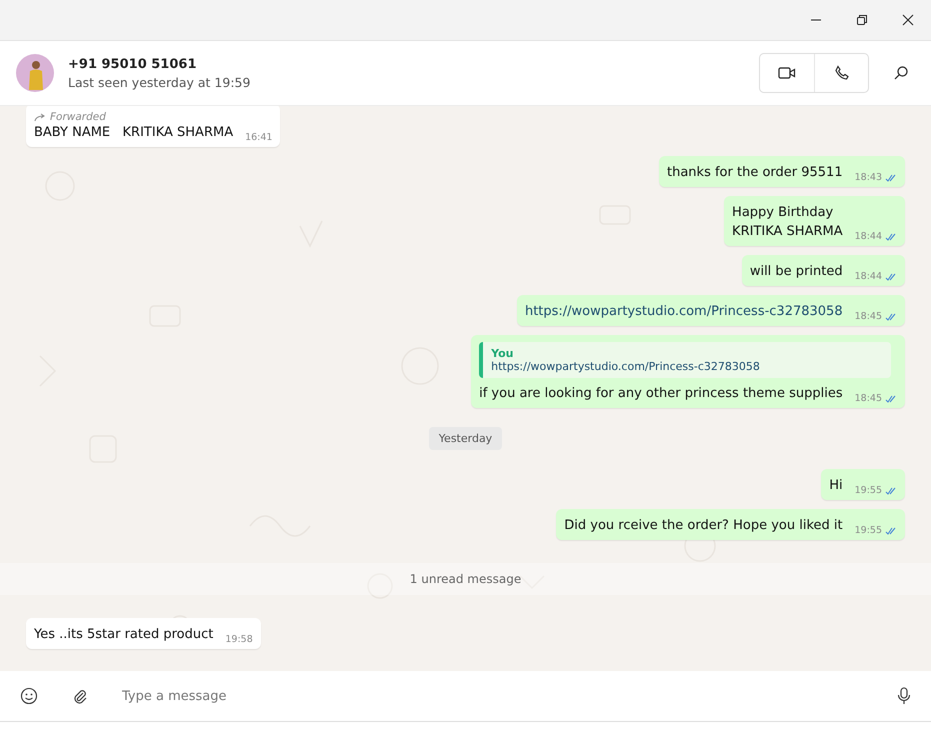 This screenshot has width=931, height=730. Describe the element at coordinates (904, 696) in the screenshot. I see `microphone-icon` at that location.